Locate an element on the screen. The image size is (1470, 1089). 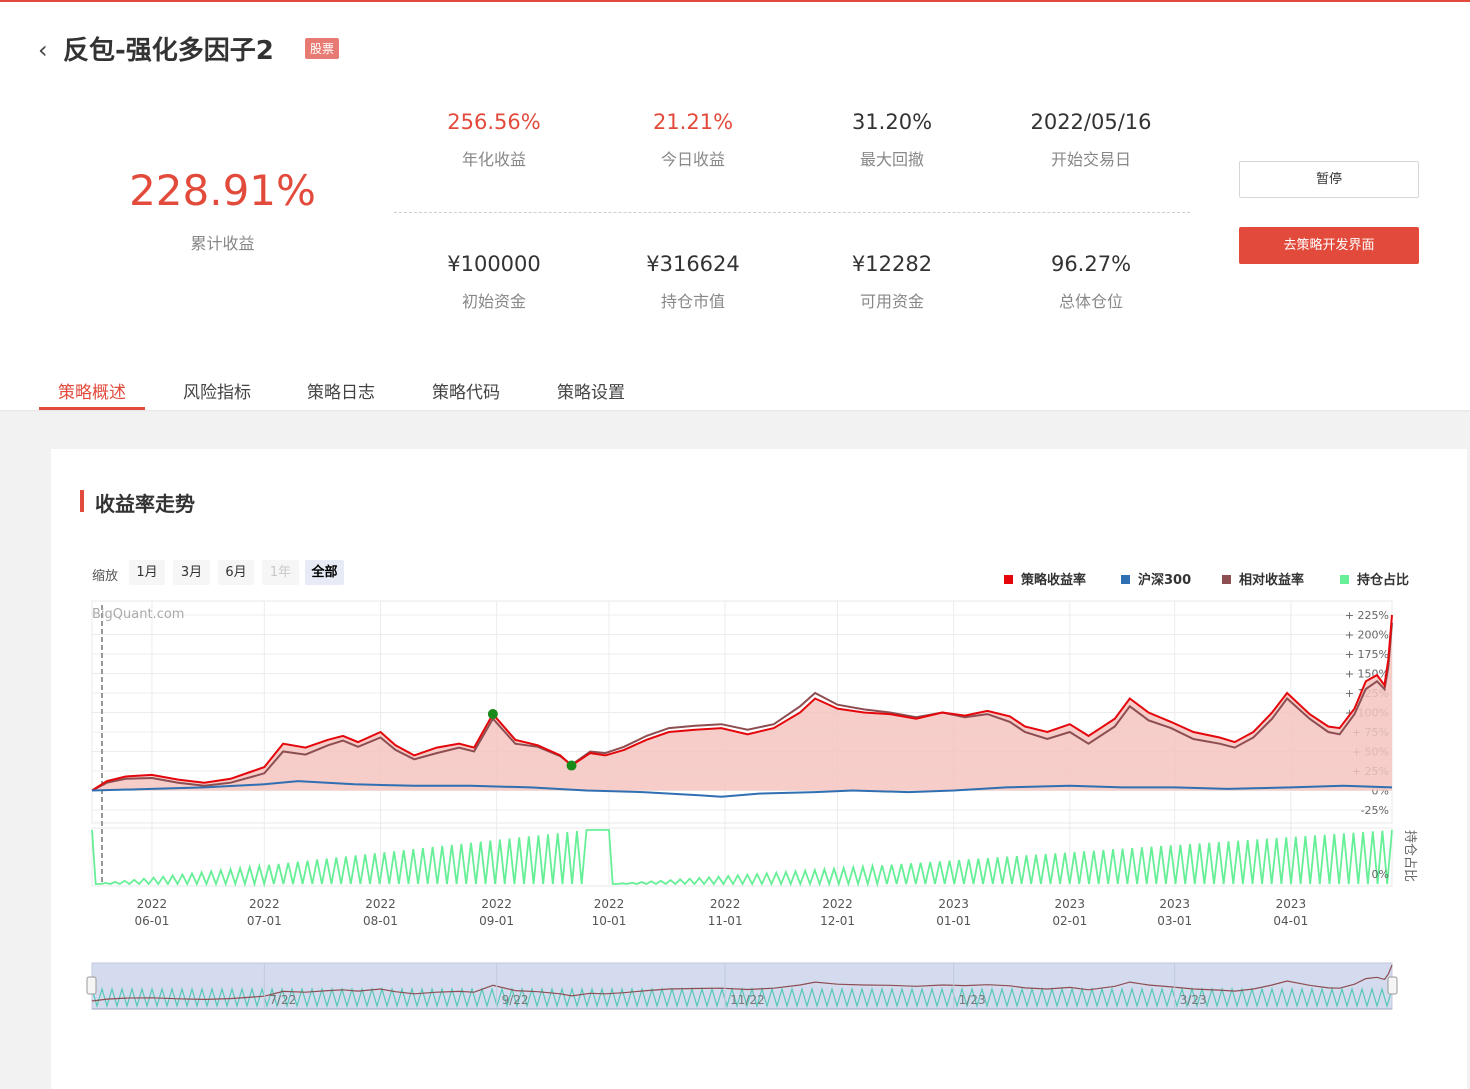
x-tick-date: 09-01 is located at coordinates (496, 921).